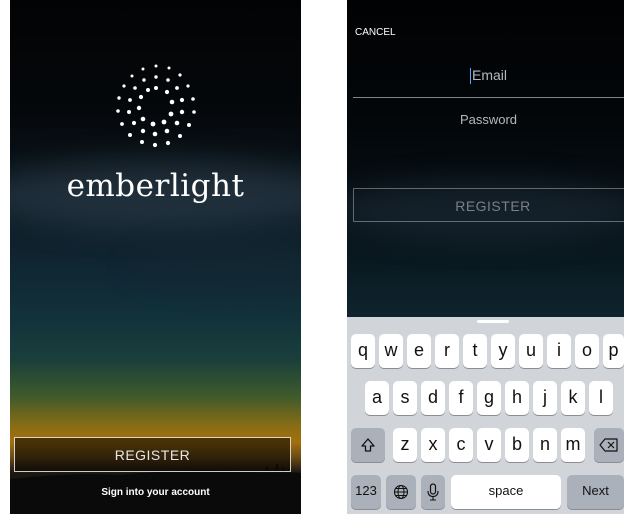  I want to click on cloud-decoration, so click(215, 265).